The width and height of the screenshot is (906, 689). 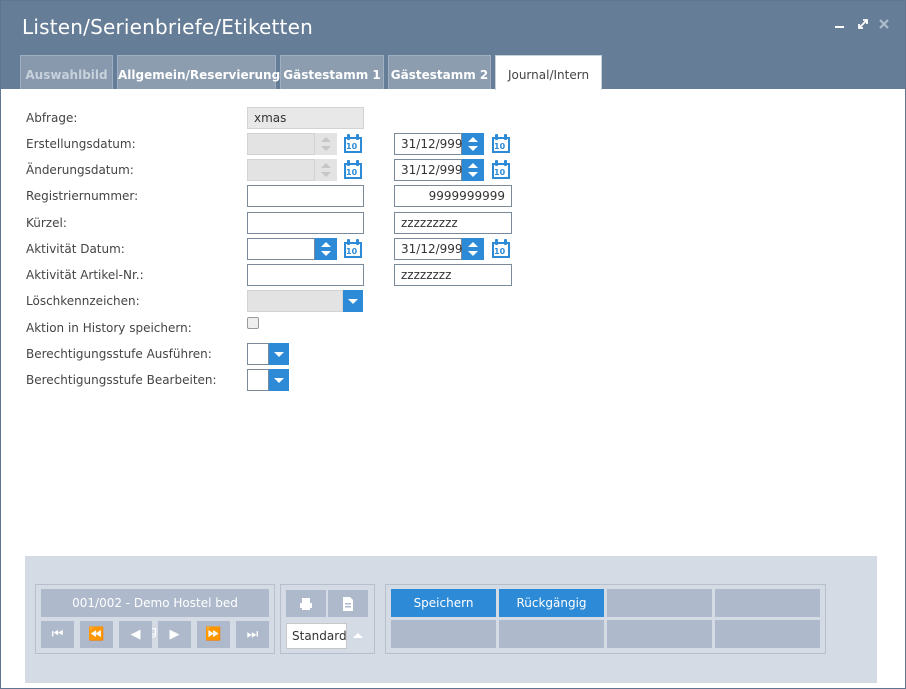 What do you see at coordinates (281, 170) in the screenshot?
I see `aenderungsdatum-from-input` at bounding box center [281, 170].